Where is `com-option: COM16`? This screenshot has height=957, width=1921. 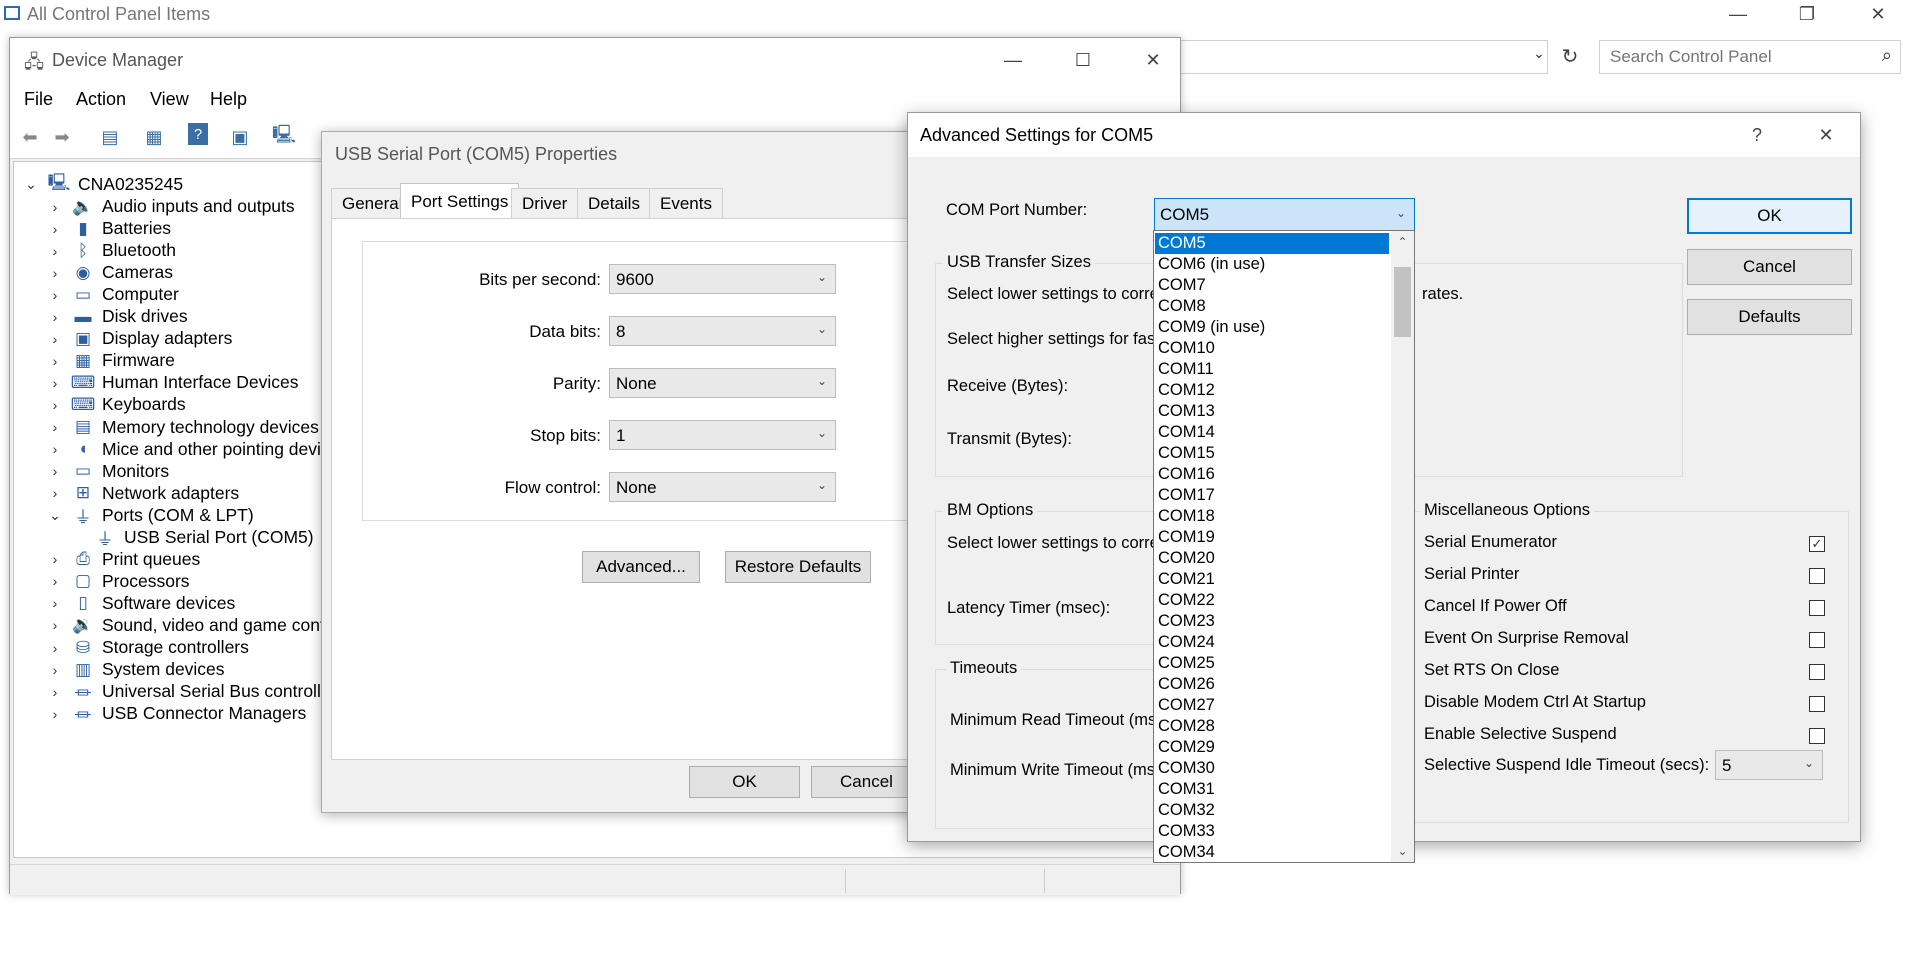 com-option: COM16 is located at coordinates (1272, 474).